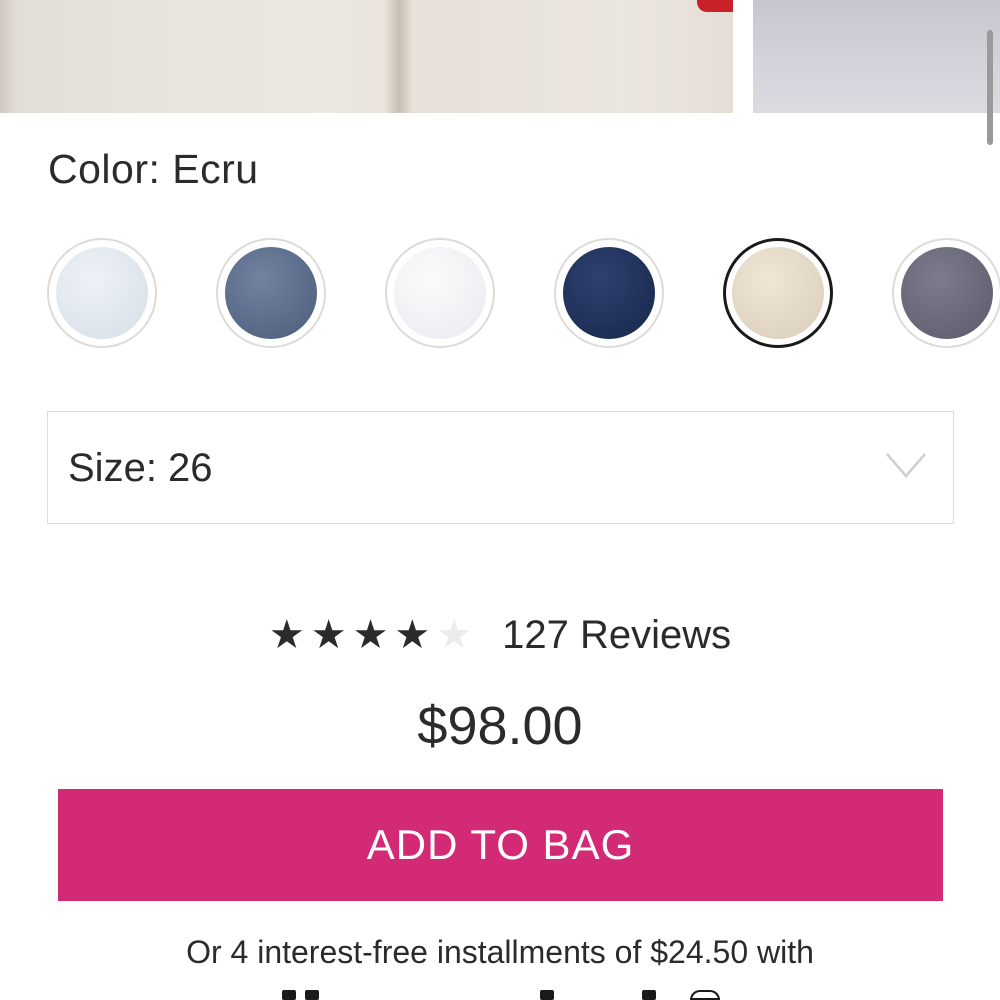  I want to click on add-to-bag-button: ADD TO BAG, so click(500, 845).